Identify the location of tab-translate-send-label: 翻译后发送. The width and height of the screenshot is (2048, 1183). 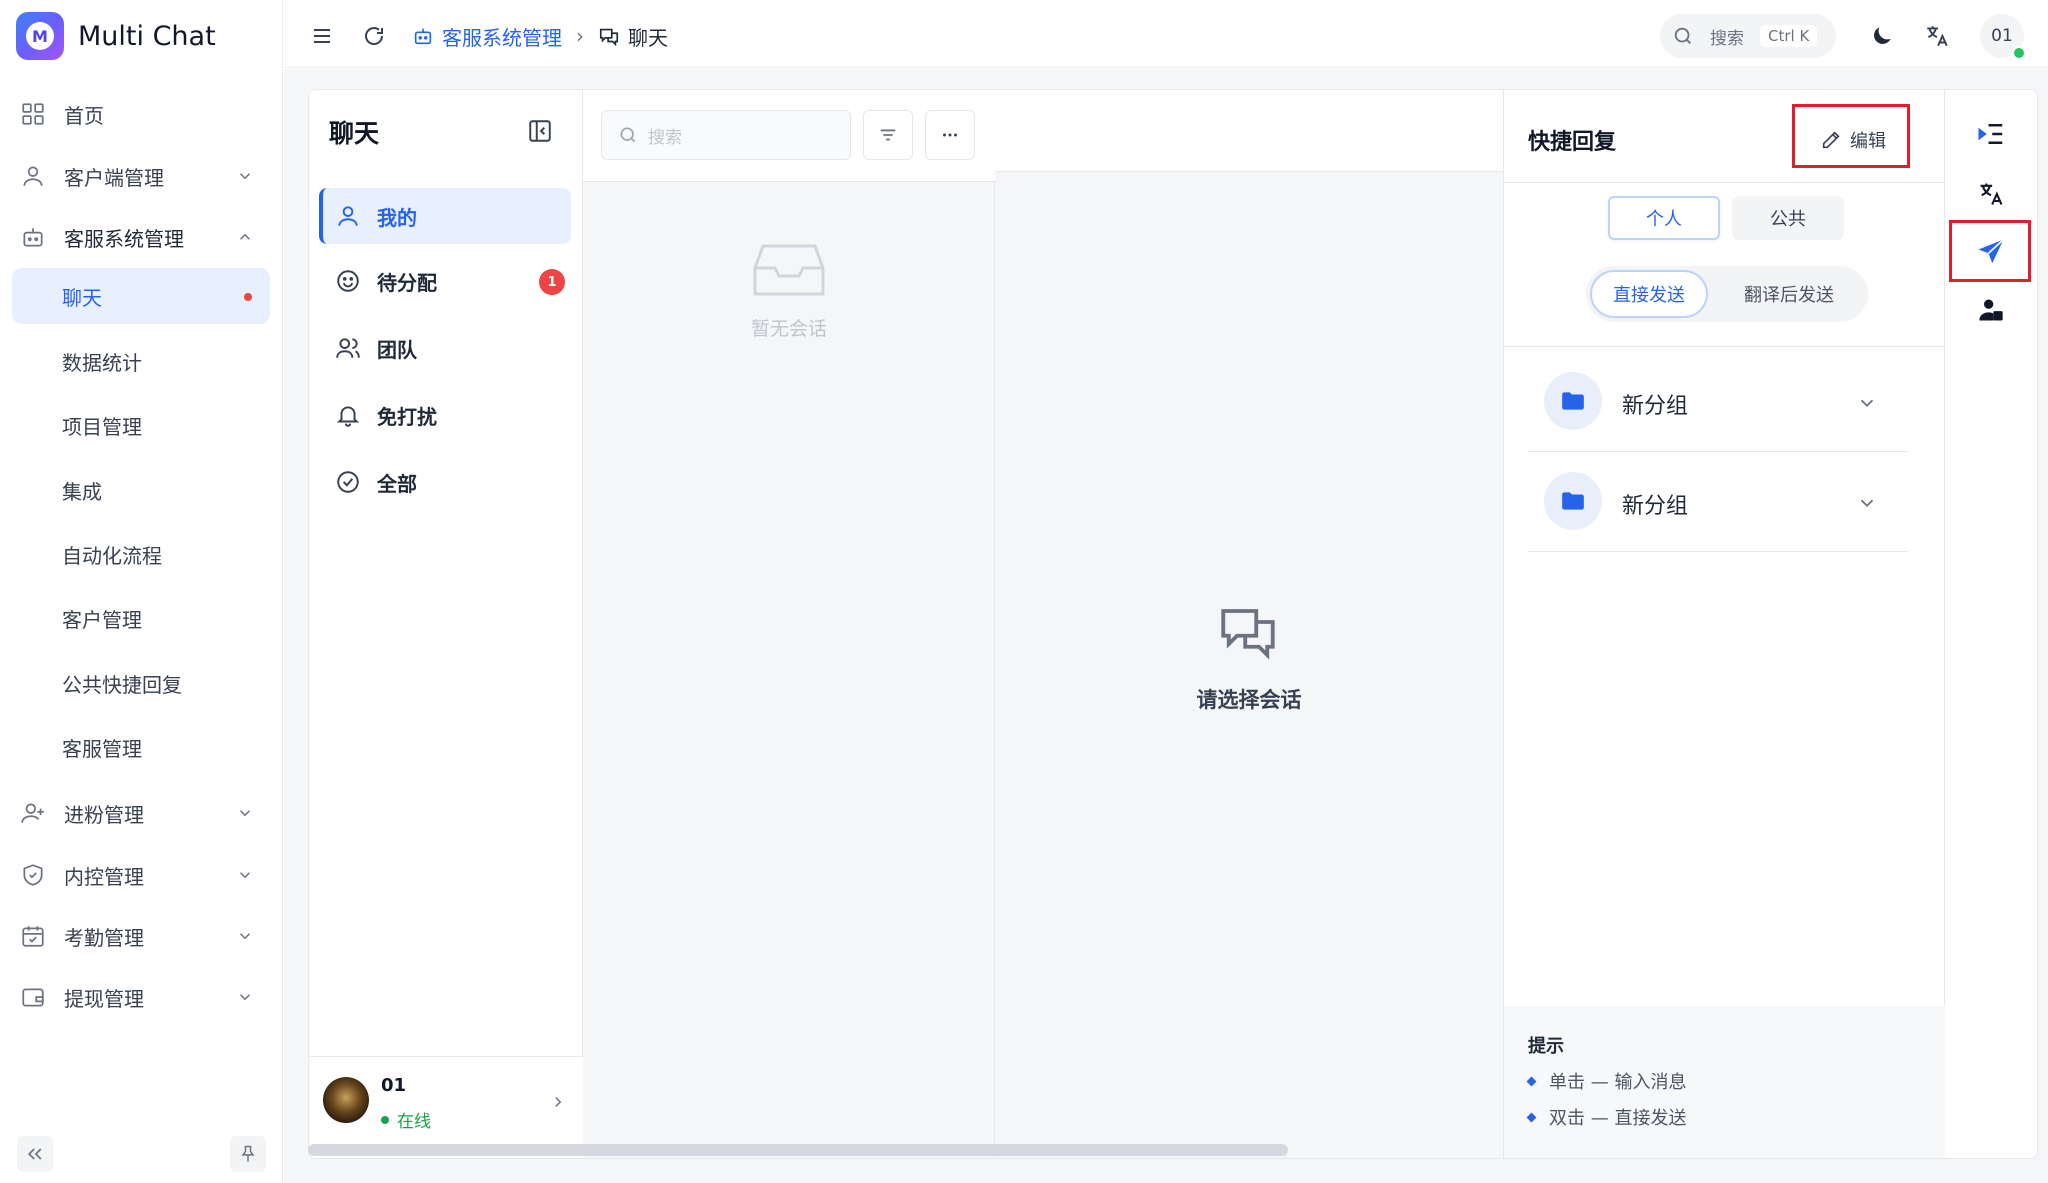
(1789, 295).